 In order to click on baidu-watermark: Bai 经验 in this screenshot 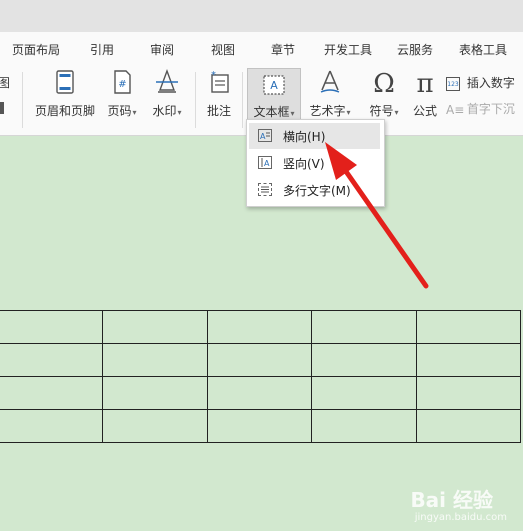, I will do `click(451, 500)`.